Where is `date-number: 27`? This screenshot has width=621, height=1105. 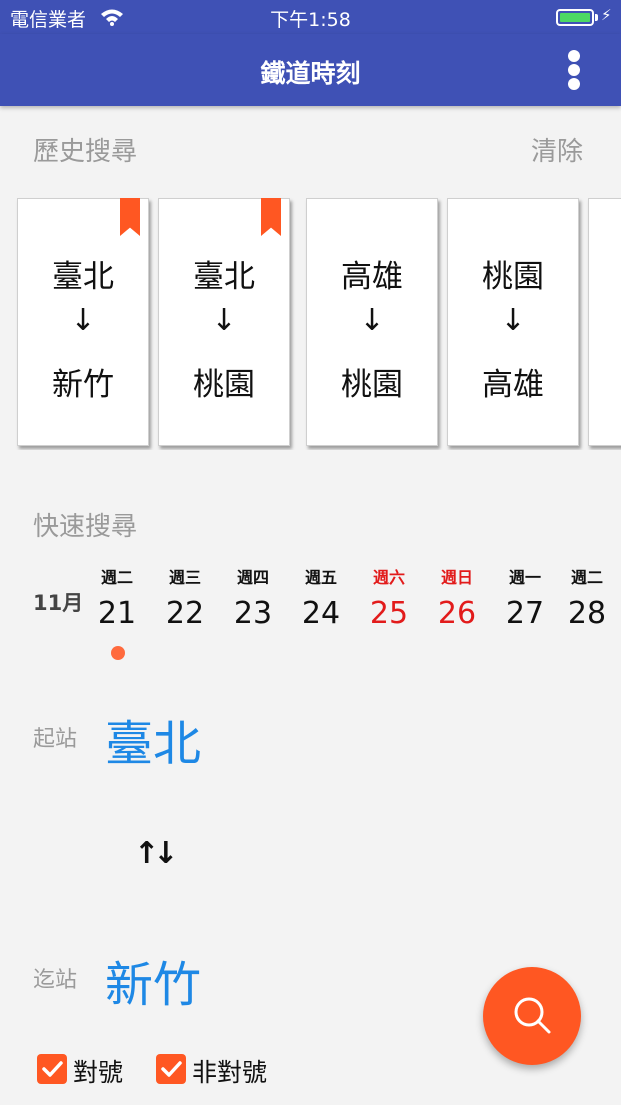 date-number: 27 is located at coordinates (525, 613).